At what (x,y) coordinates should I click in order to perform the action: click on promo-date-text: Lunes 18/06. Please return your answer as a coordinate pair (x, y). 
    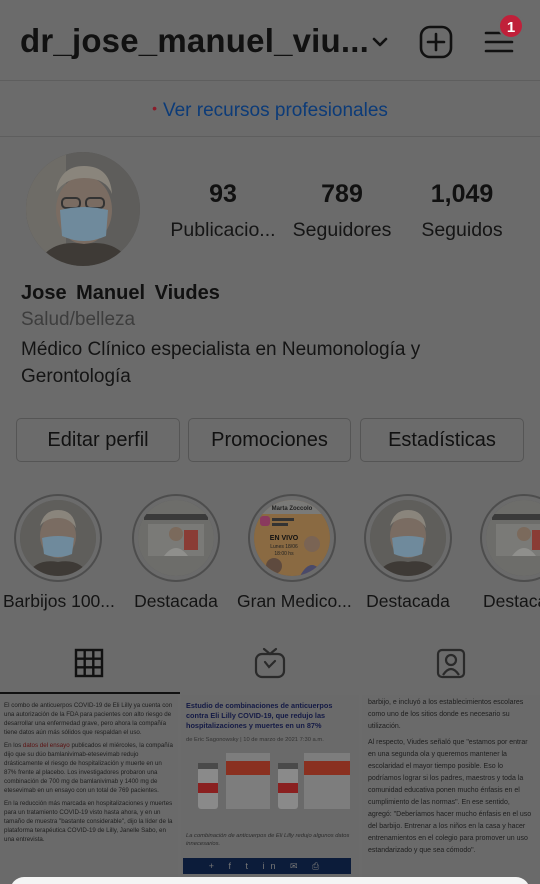
    Looking at the image, I should click on (284, 547).